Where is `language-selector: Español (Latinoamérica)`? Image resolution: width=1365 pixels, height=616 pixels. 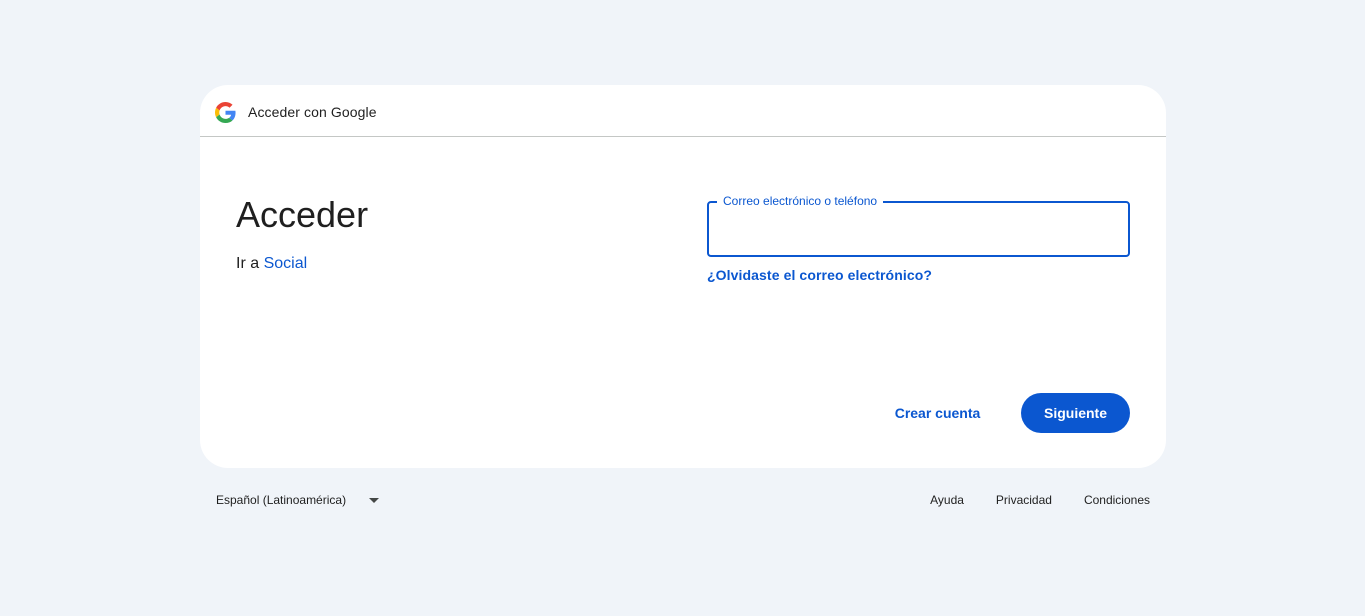 language-selector: Español (Latinoamérica) is located at coordinates (298, 500).